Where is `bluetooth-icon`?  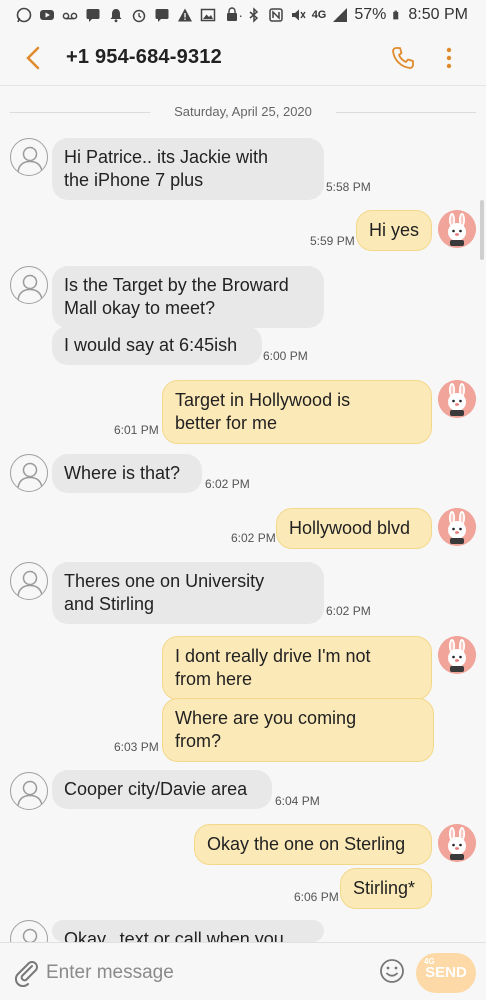 bluetooth-icon is located at coordinates (253, 15).